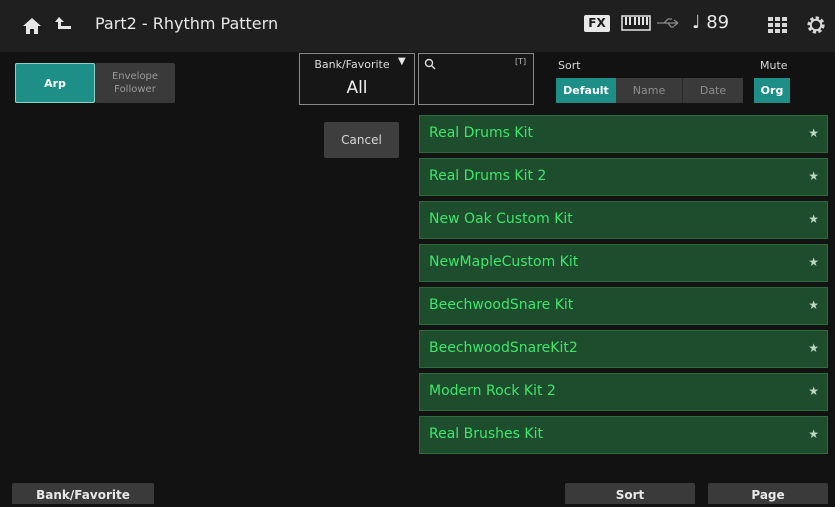 Image resolution: width=835 pixels, height=507 pixels. Describe the element at coordinates (417, 26) in the screenshot. I see `header-bar: Part2 - Rhythm Pattern FX ♩ 89` at that location.